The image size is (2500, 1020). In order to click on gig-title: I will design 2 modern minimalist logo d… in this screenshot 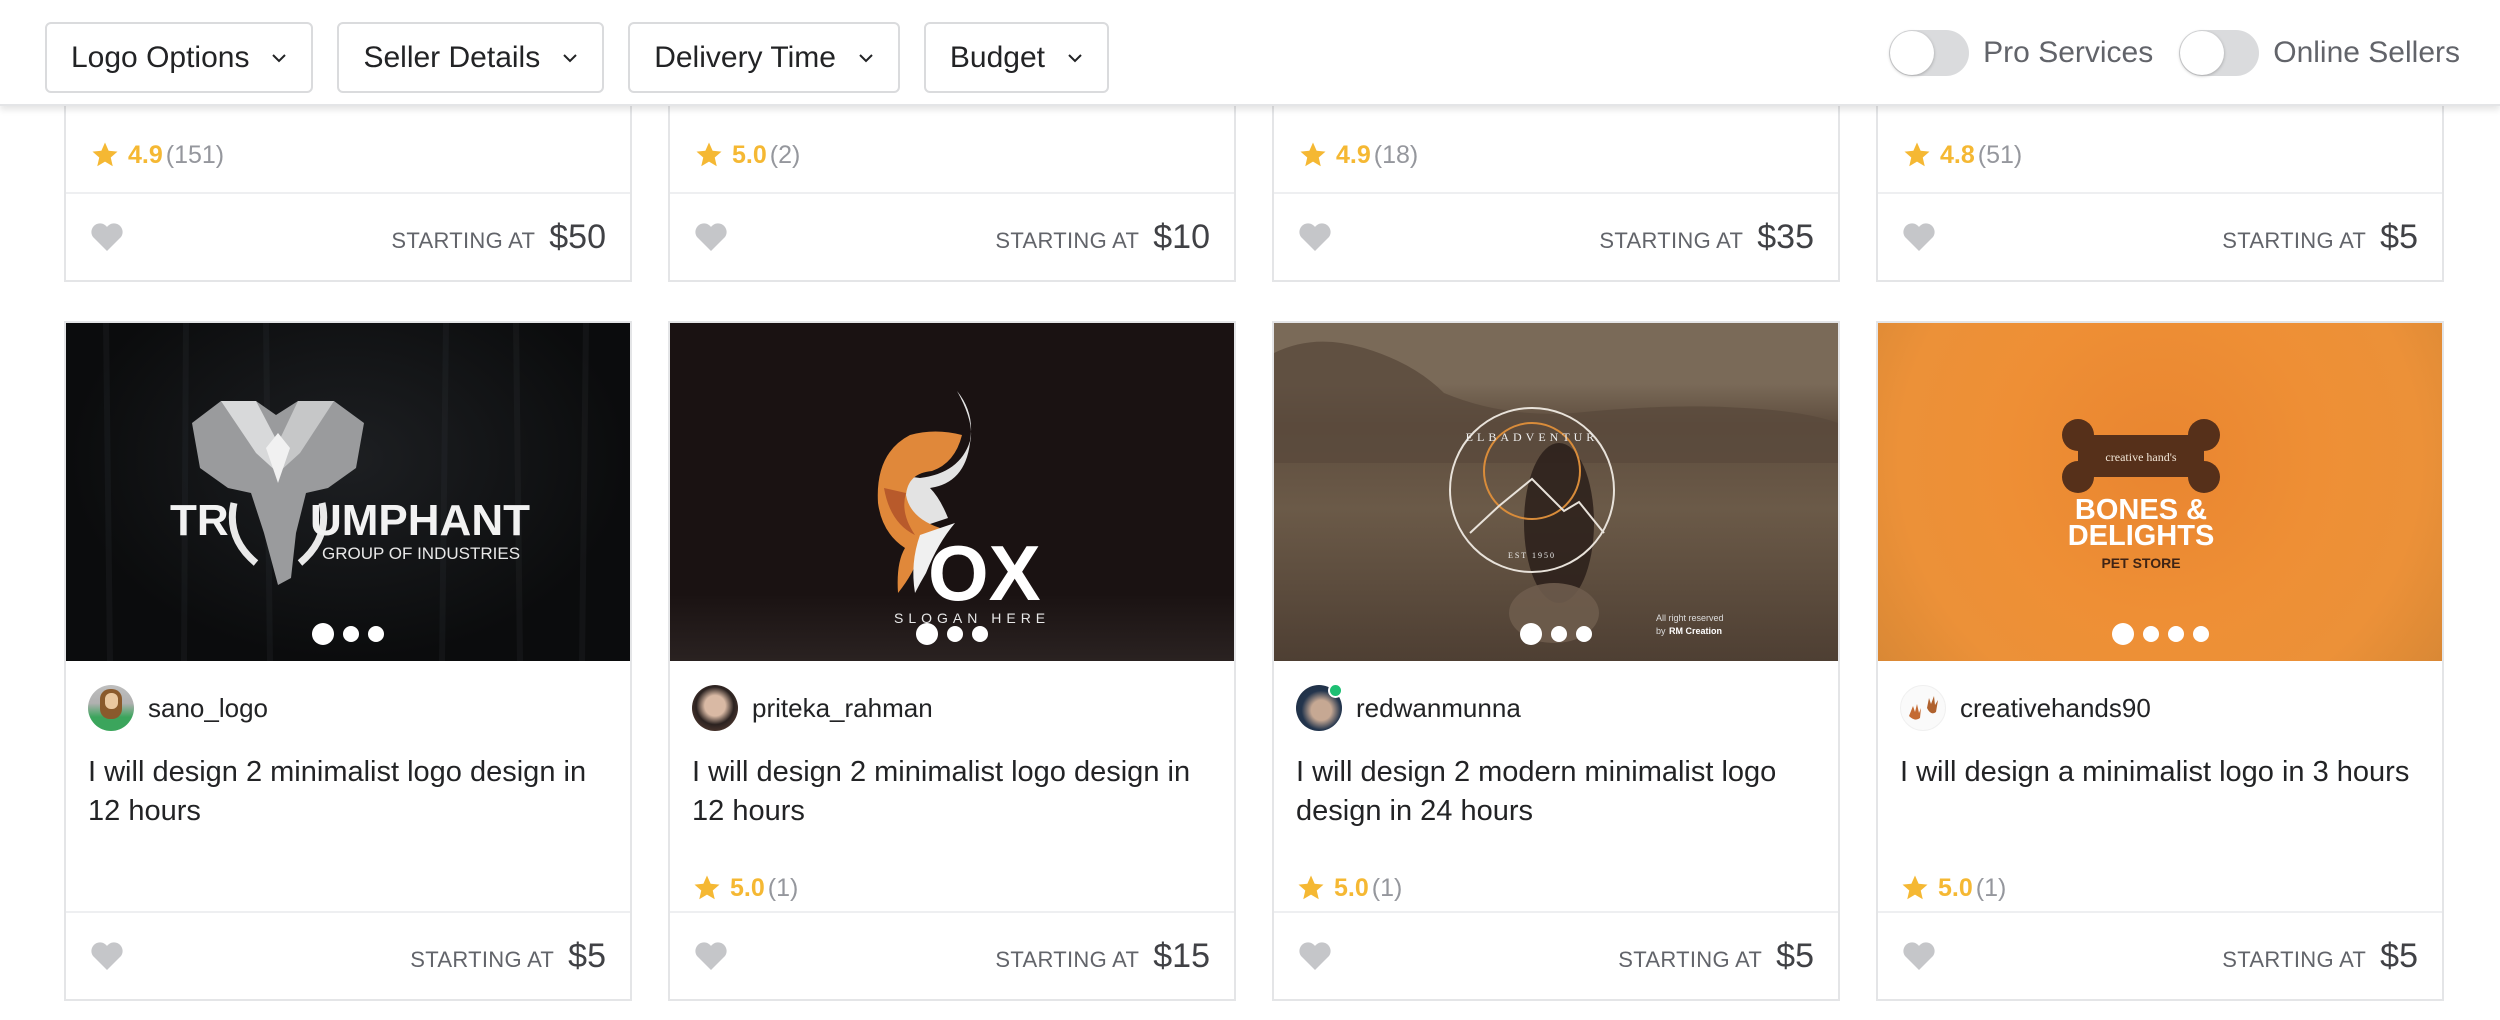, I will do `click(1556, 792)`.